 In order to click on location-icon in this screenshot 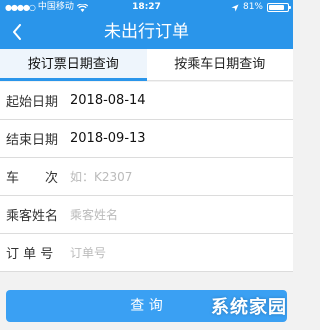, I will do `click(235, 7)`.